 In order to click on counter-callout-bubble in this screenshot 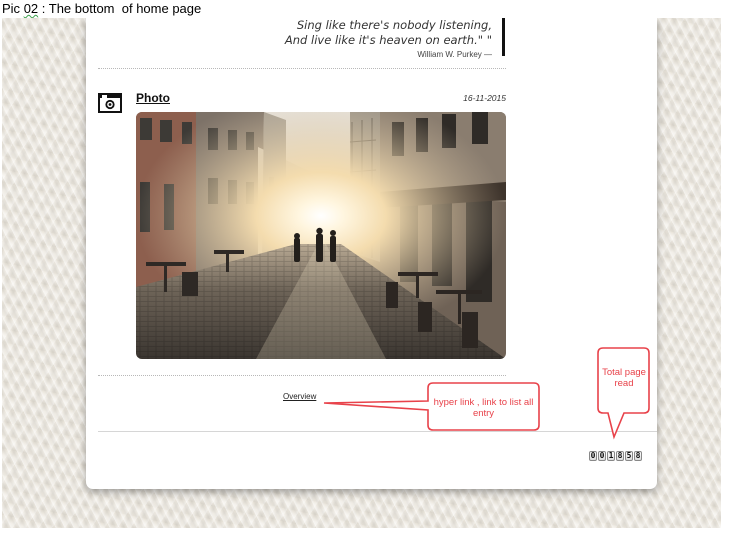, I will do `click(623, 393)`.